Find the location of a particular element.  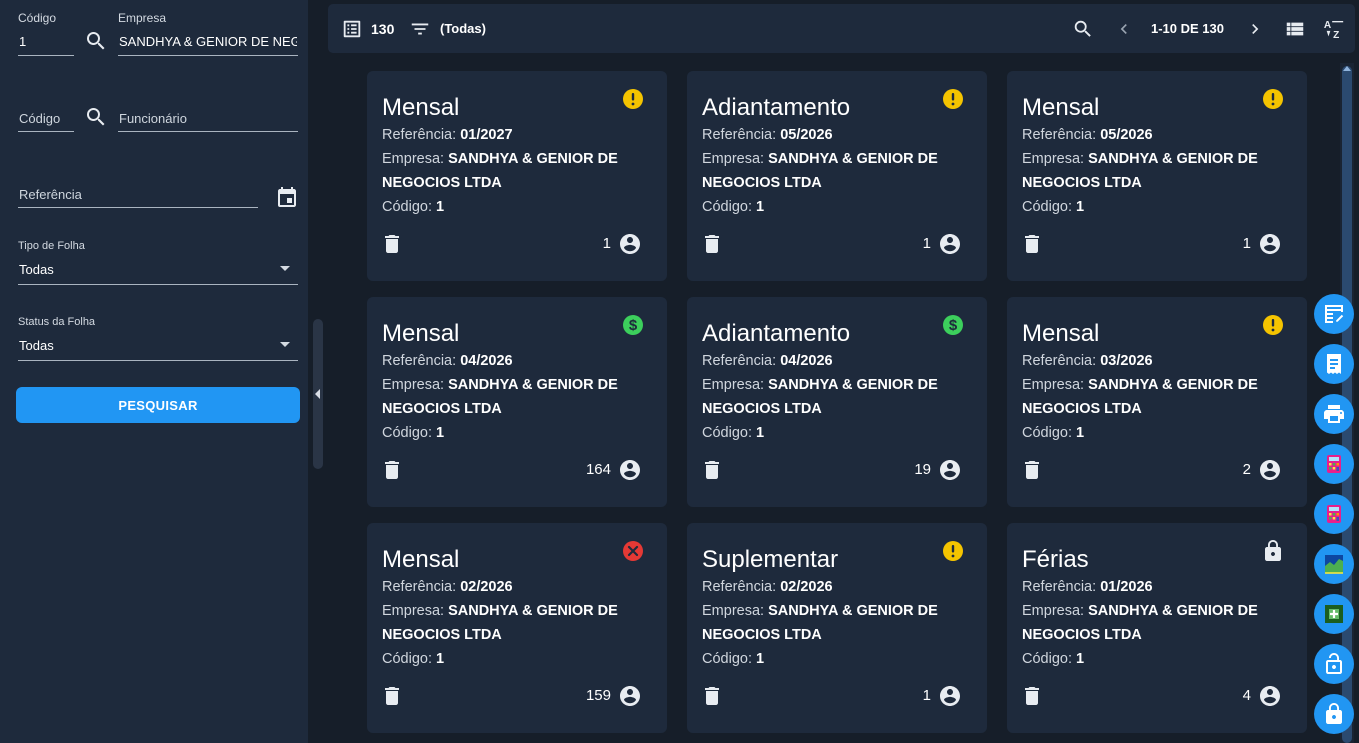

lock-open-fab-button is located at coordinates (1334, 664).